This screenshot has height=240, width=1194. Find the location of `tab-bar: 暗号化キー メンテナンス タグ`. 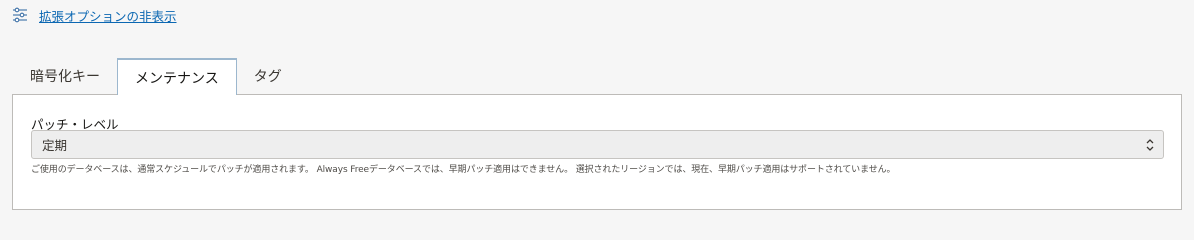

tab-bar: 暗号化キー メンテナンス タグ is located at coordinates (155, 76).